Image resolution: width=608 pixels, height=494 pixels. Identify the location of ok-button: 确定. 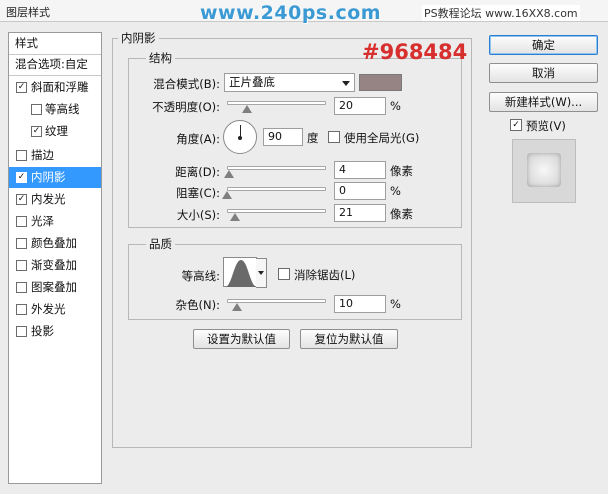
(543, 45).